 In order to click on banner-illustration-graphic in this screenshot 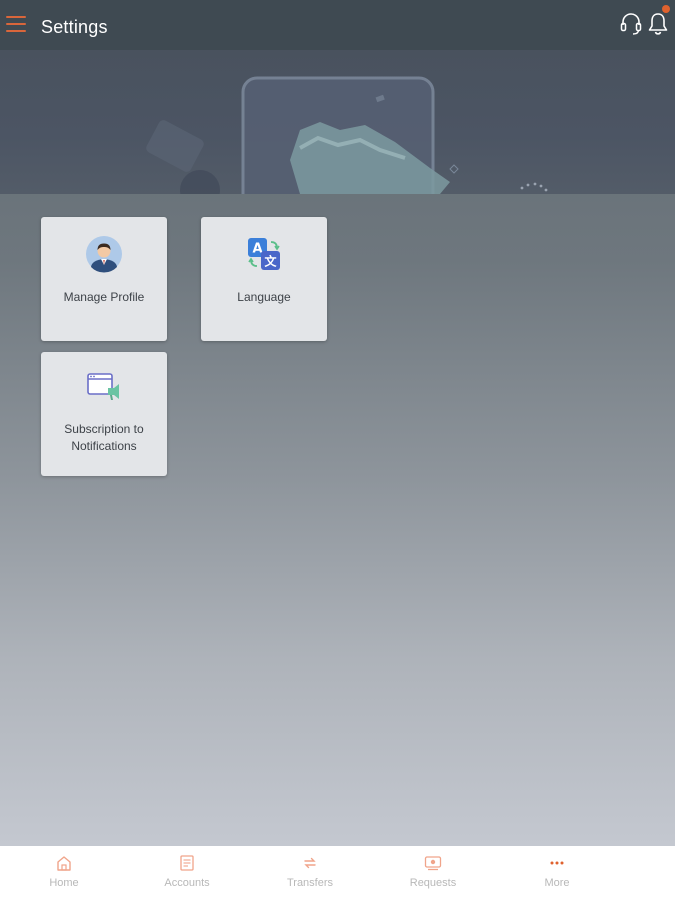, I will do `click(347, 135)`.